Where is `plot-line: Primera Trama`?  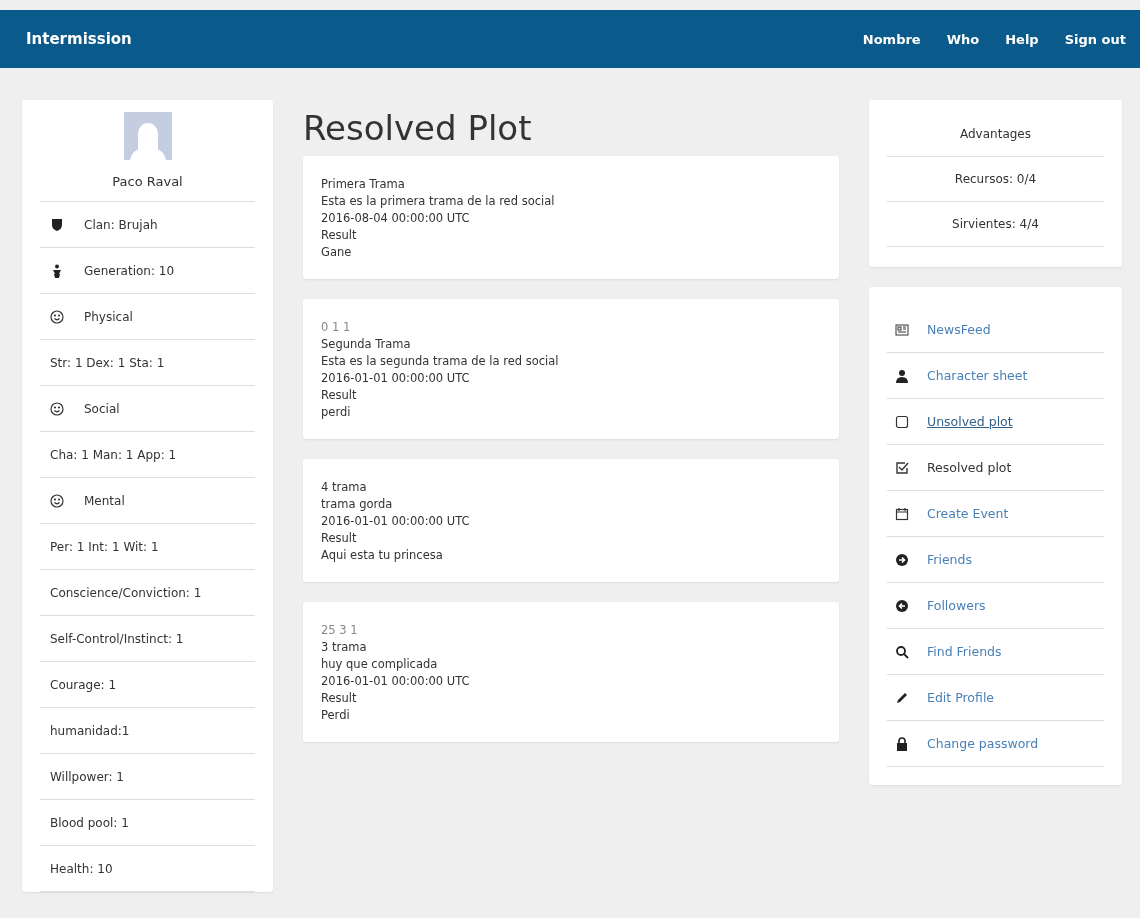 plot-line: Primera Trama is located at coordinates (363, 184).